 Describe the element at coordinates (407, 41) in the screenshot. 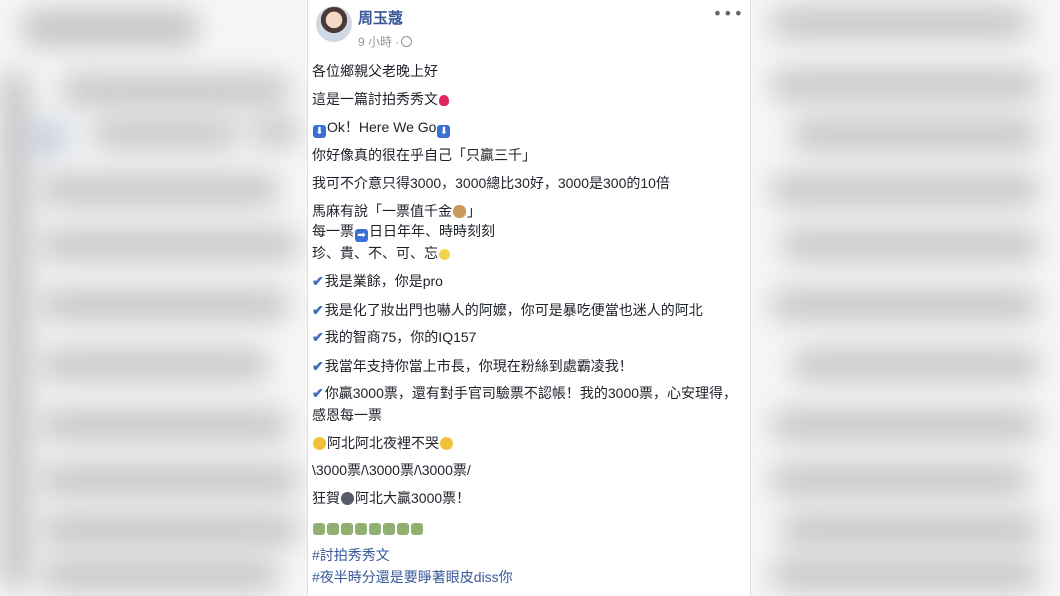

I see `globe-icon` at that location.